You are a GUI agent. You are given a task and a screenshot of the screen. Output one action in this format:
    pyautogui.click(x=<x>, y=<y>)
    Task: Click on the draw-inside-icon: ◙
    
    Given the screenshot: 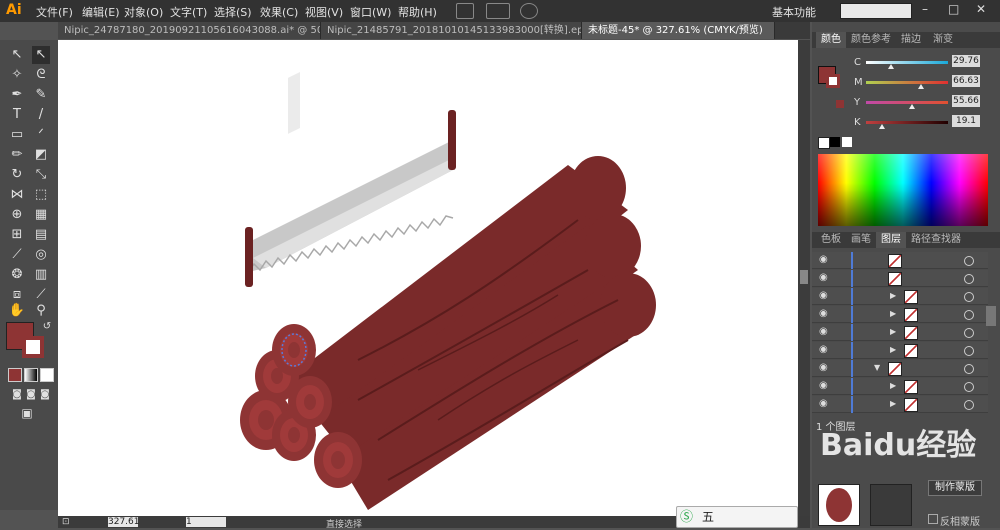 What is the action you would take?
    pyautogui.click(x=45, y=395)
    